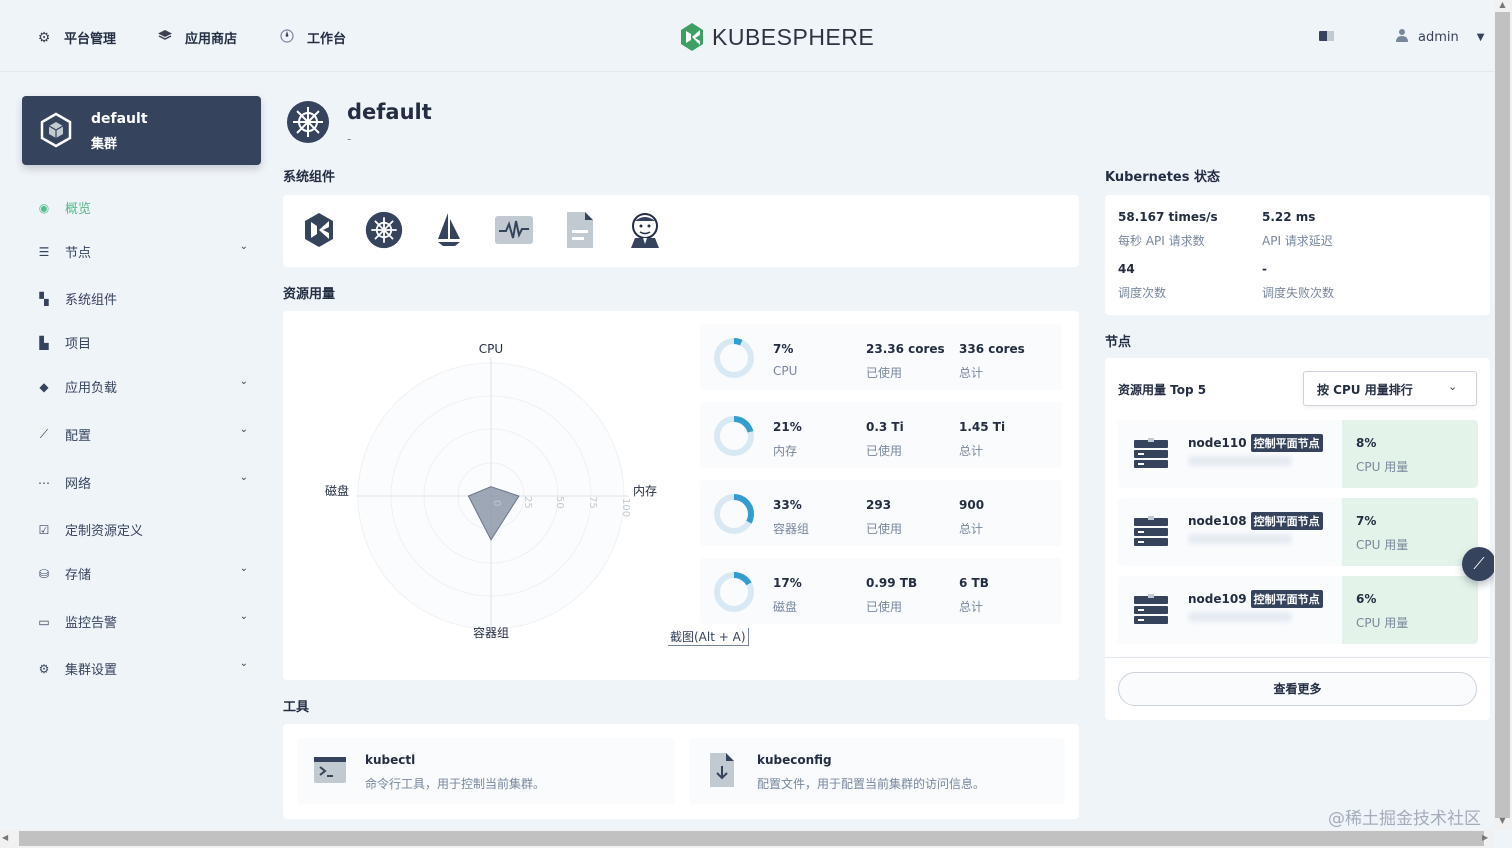  What do you see at coordinates (645, 491) in the screenshot?
I see `radar-axis-label-memory: 内存` at bounding box center [645, 491].